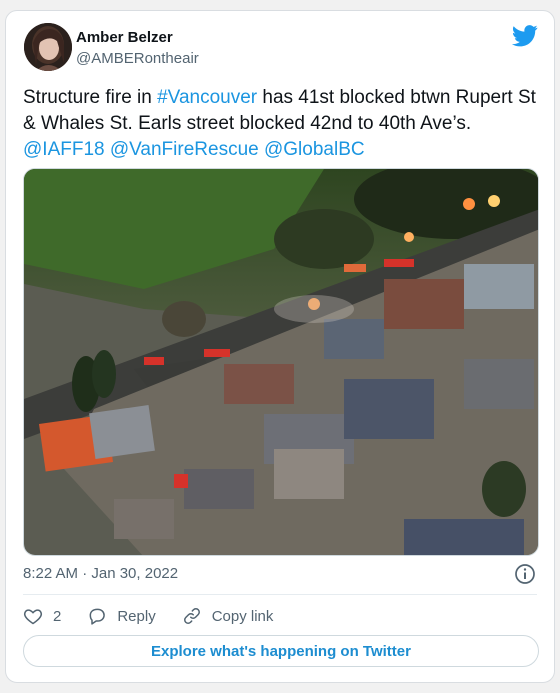  I want to click on avatar, so click(48, 47).